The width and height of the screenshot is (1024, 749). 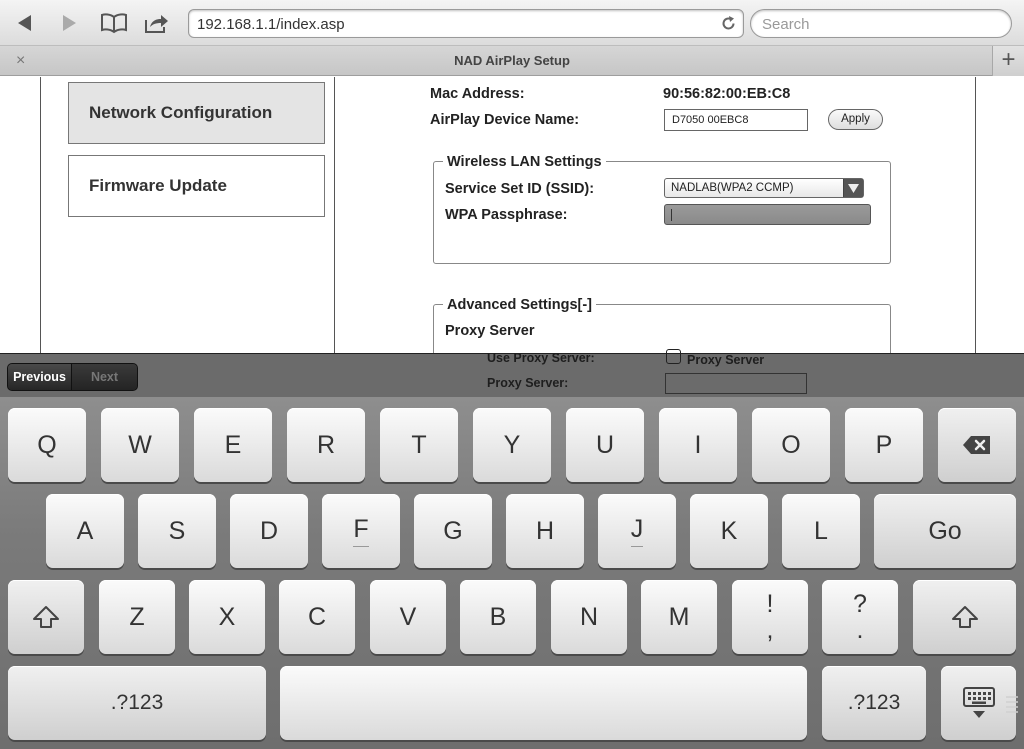 What do you see at coordinates (85, 531) in the screenshot?
I see `key-a: A` at bounding box center [85, 531].